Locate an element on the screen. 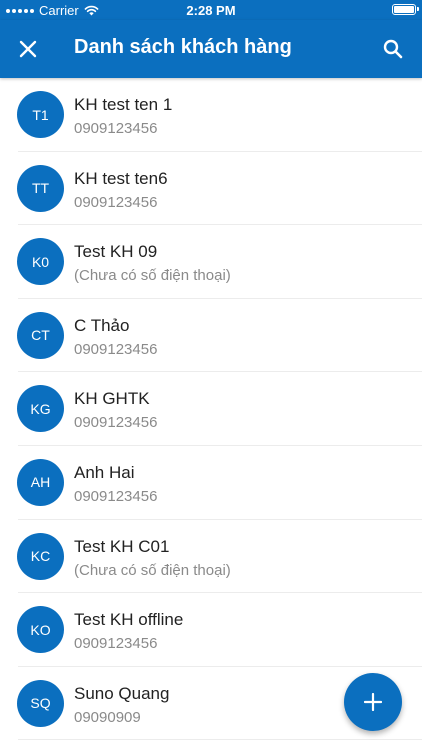  list-item: KO Test KH offline 0909123456 is located at coordinates (211, 630).